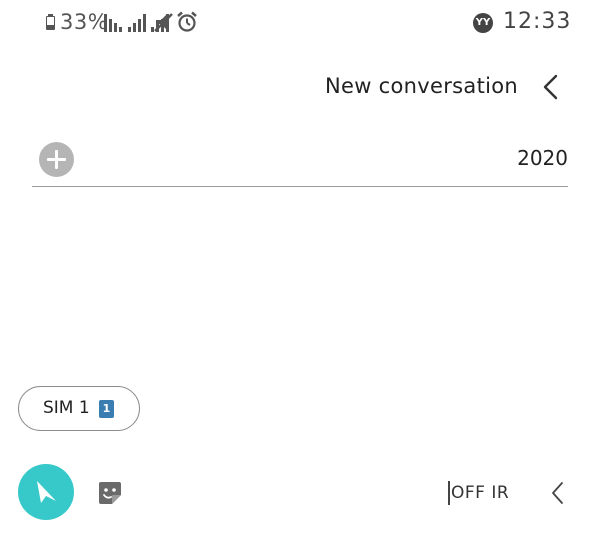 The width and height of the screenshot is (600, 536). I want to click on status-time: 12:33, so click(537, 21).